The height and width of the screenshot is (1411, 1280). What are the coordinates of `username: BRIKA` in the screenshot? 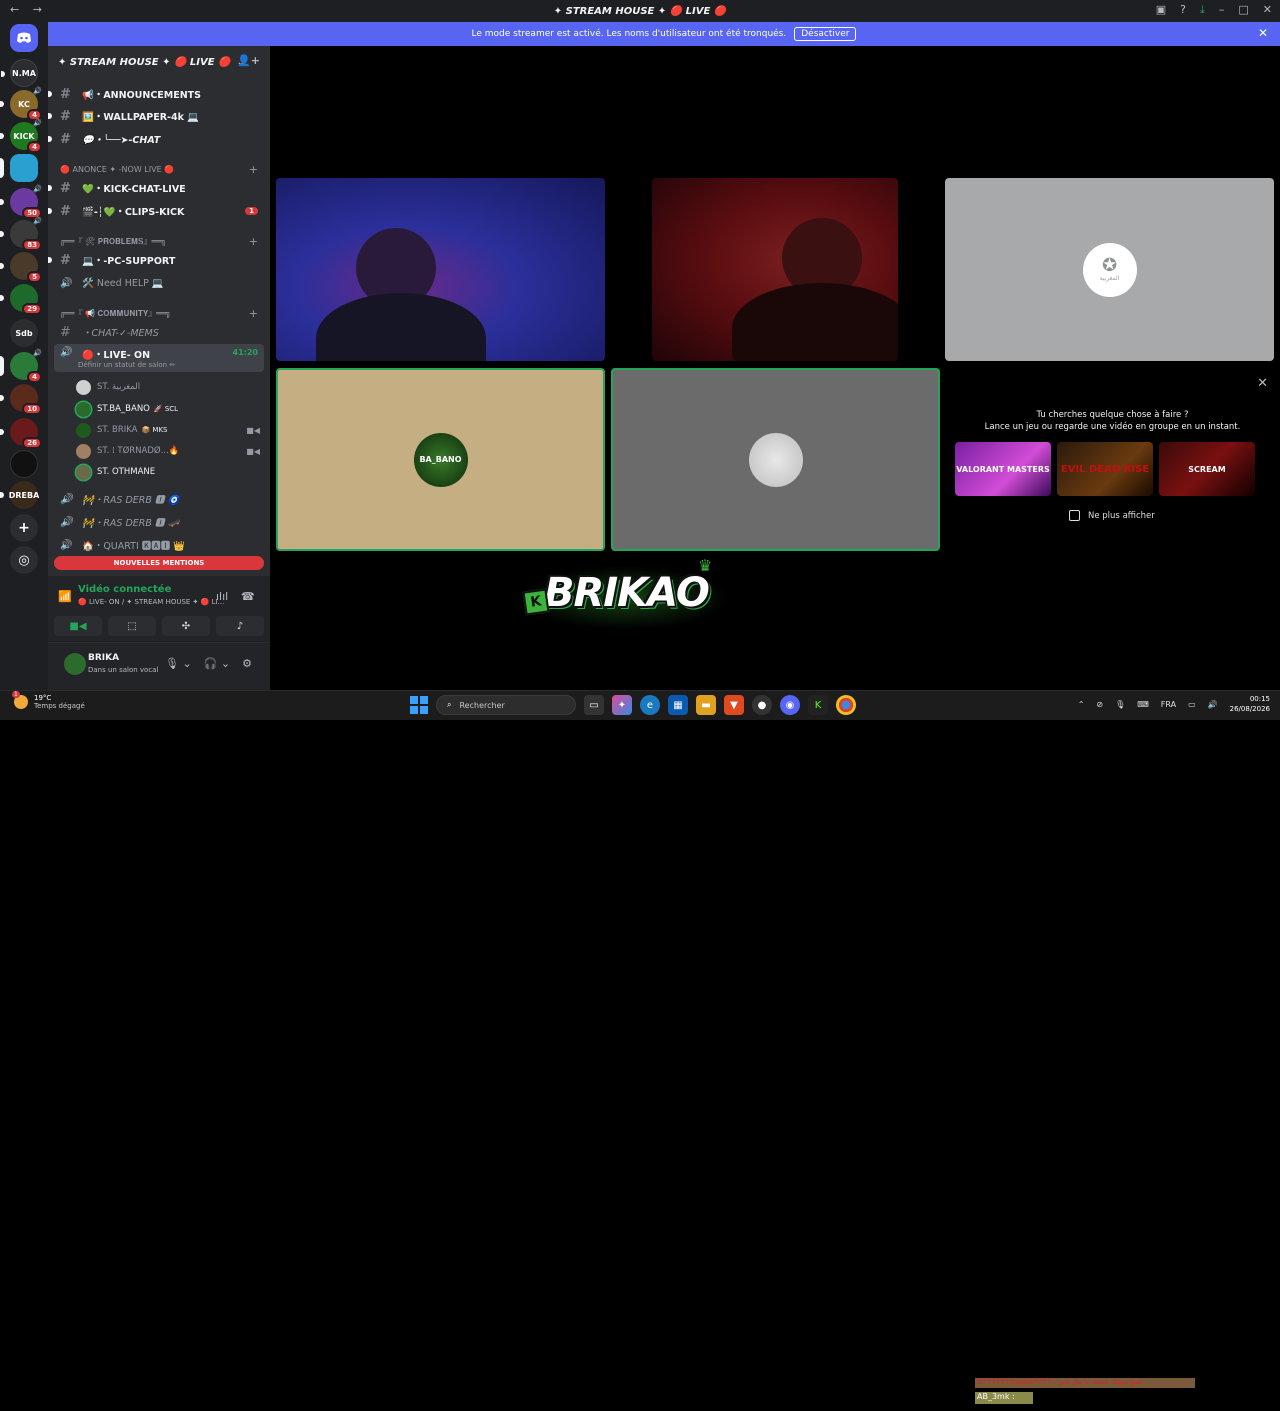 It's located at (103, 658).